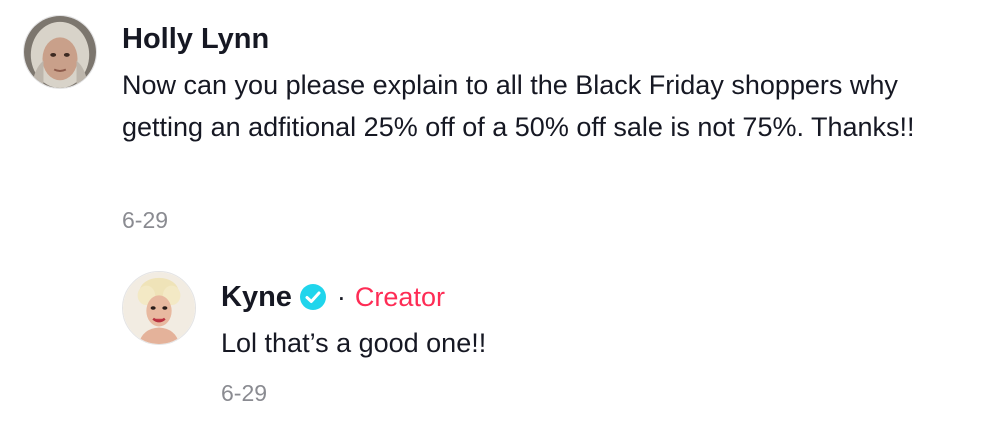  I want to click on commenter-name: Holly Lynn, so click(195, 39).